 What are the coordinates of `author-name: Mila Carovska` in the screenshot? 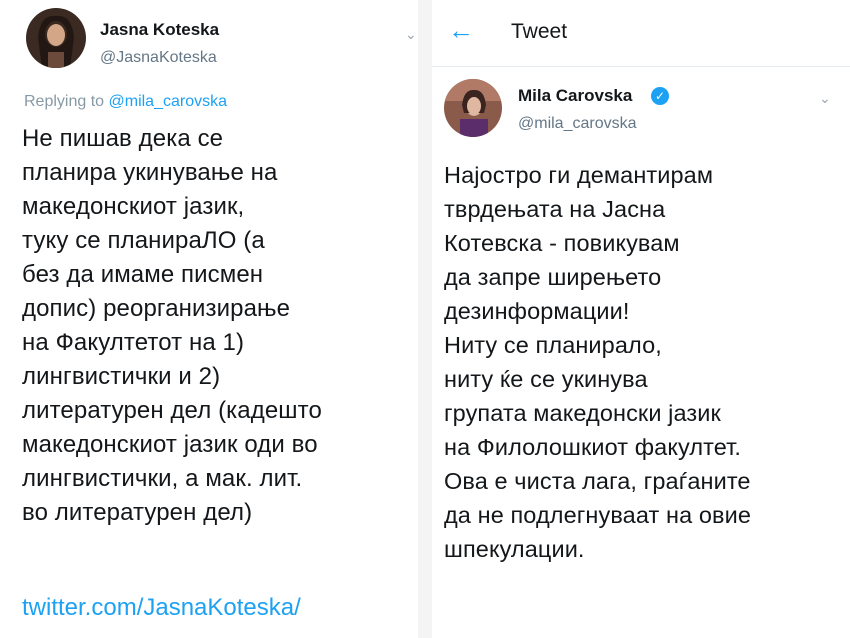 It's located at (575, 96).